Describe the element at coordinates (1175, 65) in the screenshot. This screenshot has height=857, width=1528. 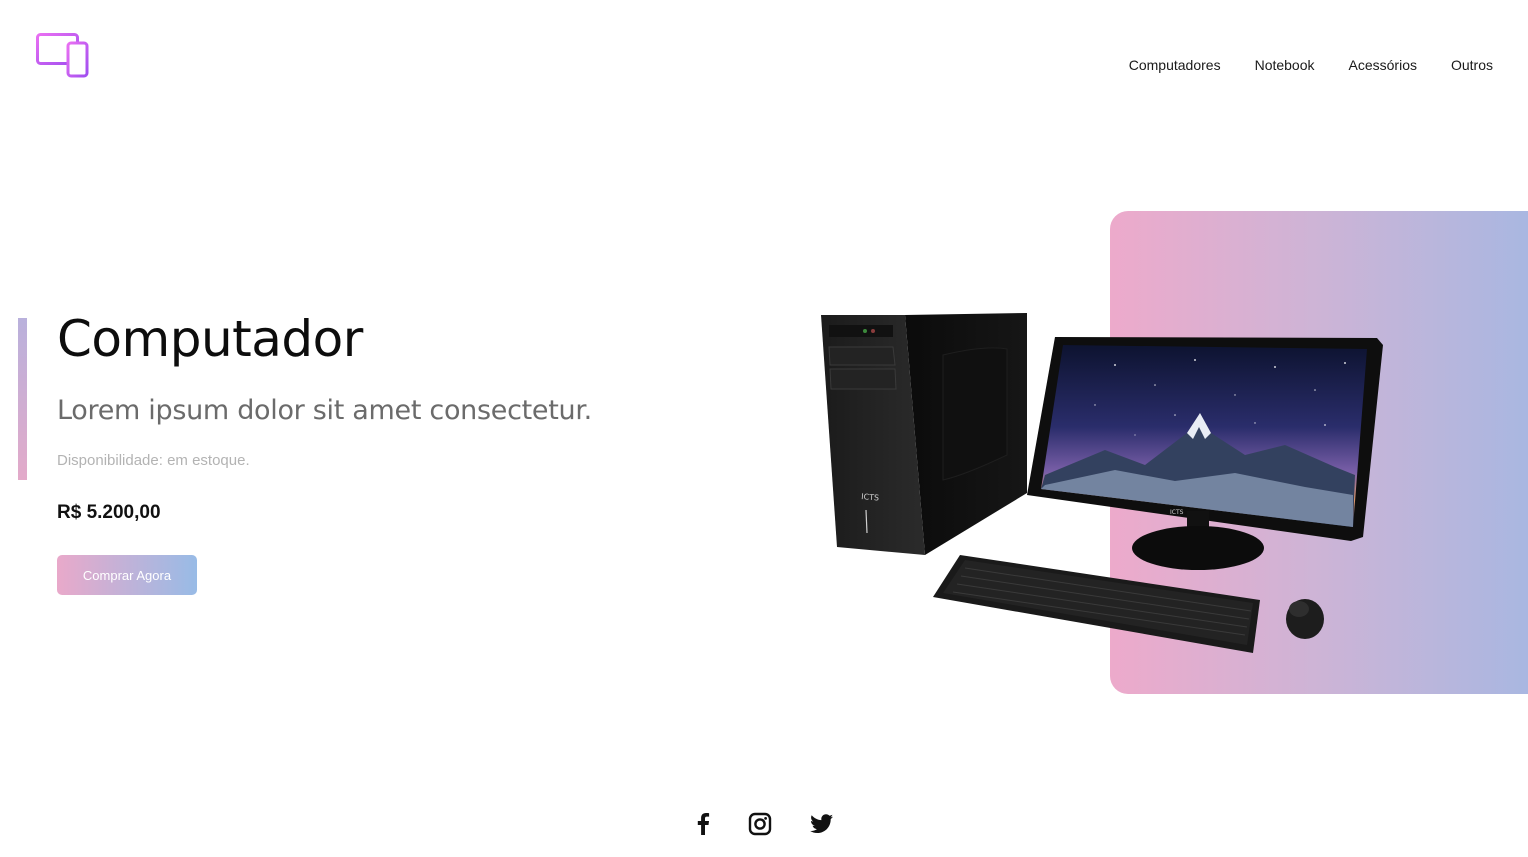
I see `nav-item-computadores: Computadores` at that location.